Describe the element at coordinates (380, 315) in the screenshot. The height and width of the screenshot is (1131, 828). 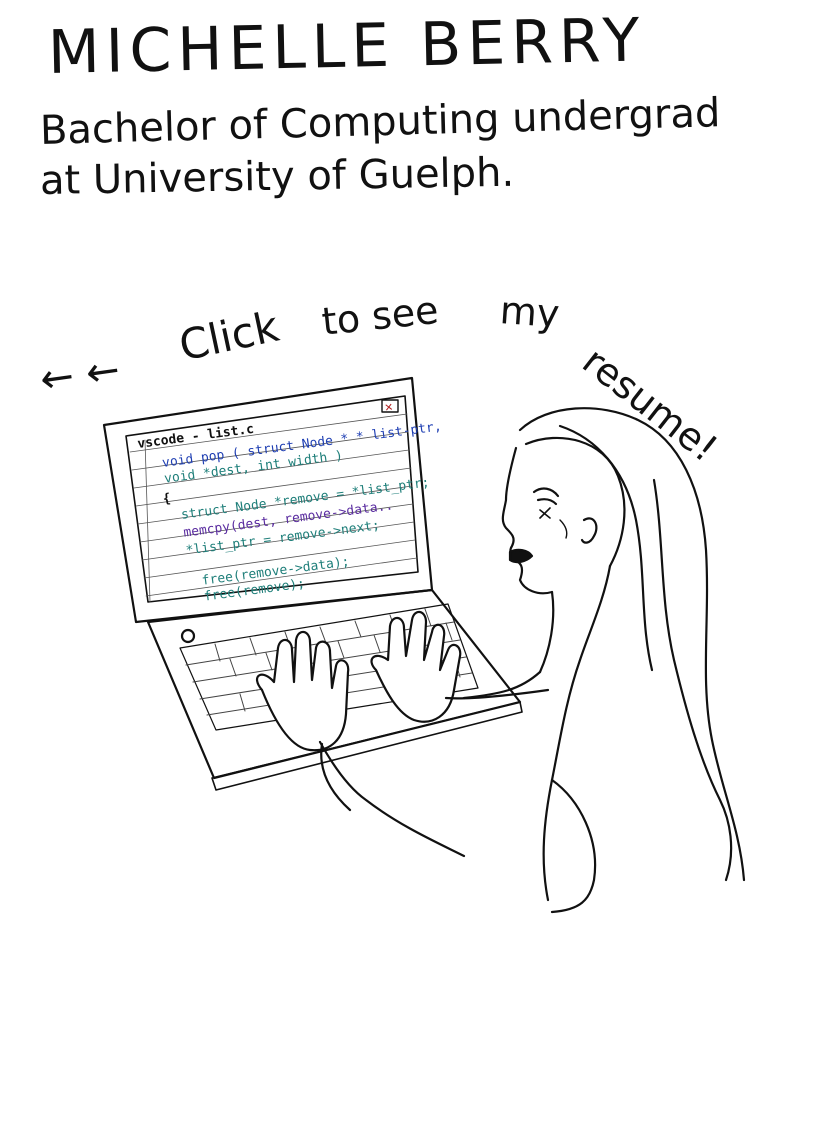
I see `cta-text-to-see: to see` at that location.